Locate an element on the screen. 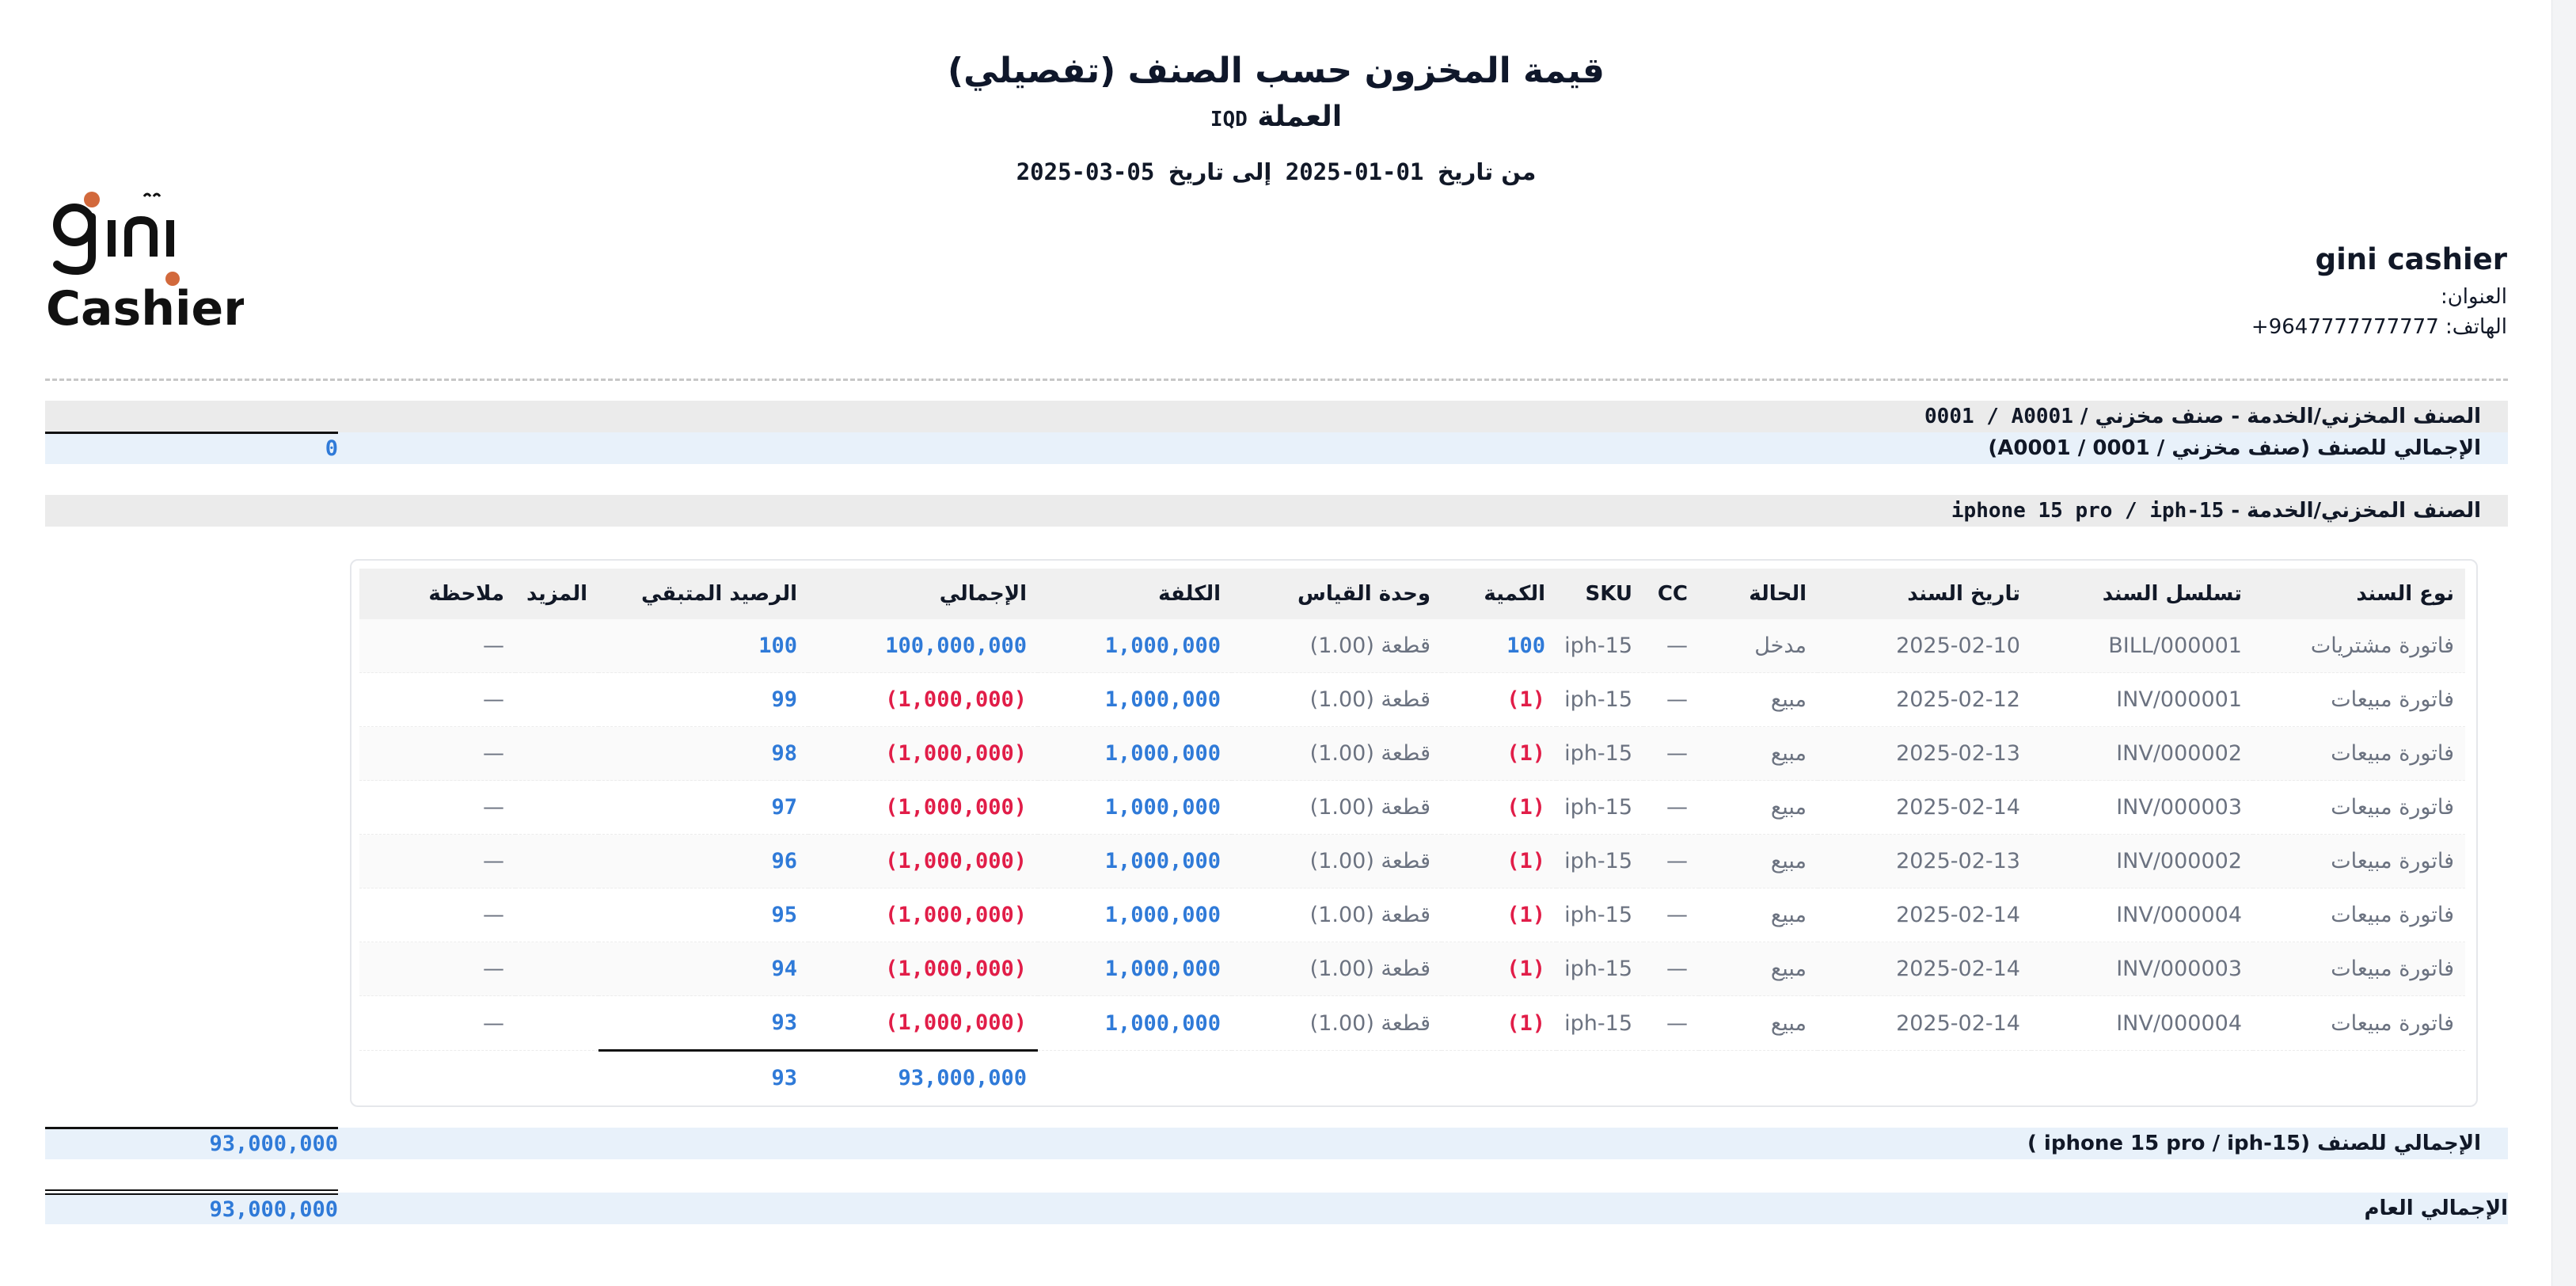 The image size is (2576, 1286). from-date: 2025-01-01 is located at coordinates (1354, 171).